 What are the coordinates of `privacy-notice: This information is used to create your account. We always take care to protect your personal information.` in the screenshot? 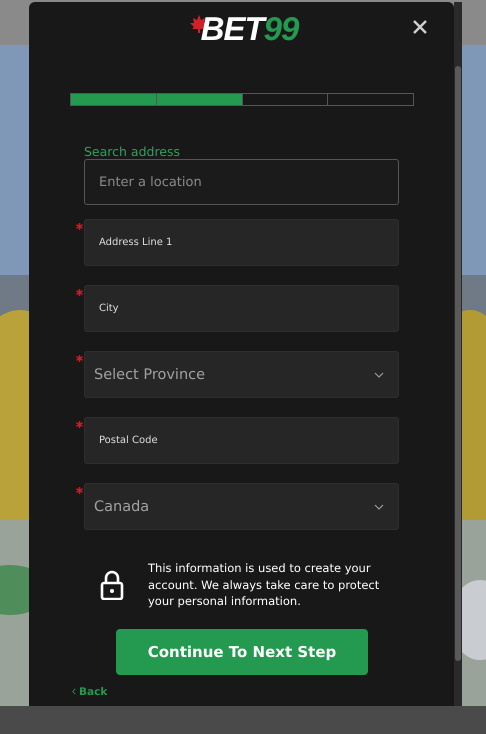 It's located at (264, 585).